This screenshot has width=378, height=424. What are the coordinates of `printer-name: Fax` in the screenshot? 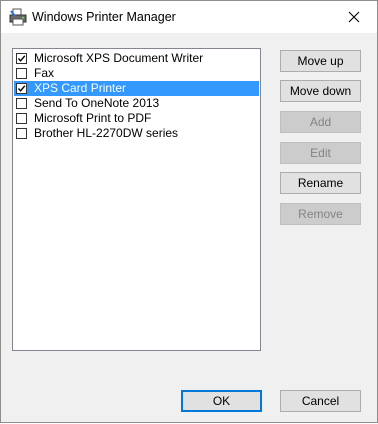 It's located at (44, 73).